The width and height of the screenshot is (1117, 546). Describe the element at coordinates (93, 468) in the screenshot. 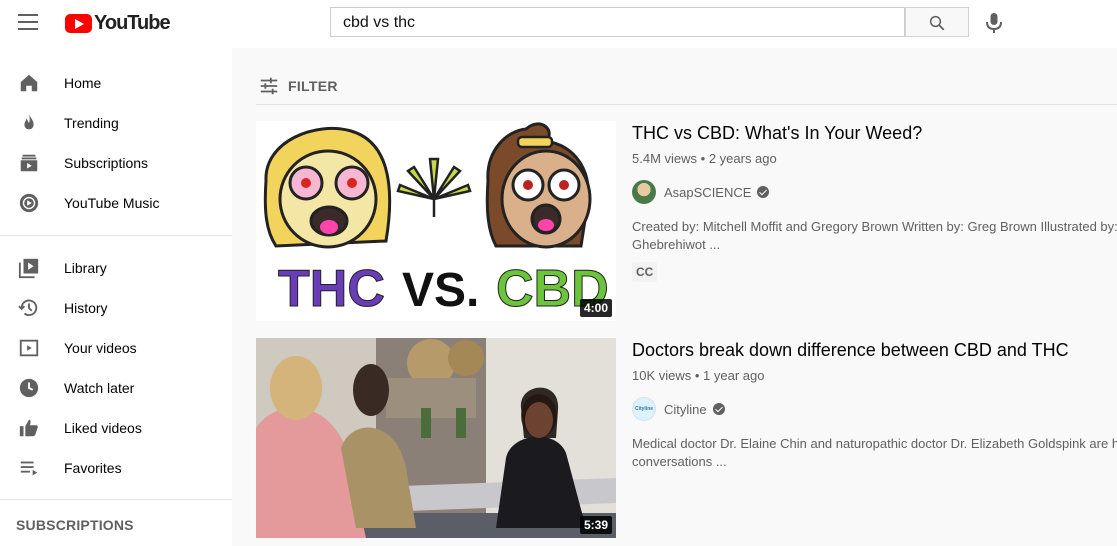

I see `sidebar-item-label: Favorites` at that location.